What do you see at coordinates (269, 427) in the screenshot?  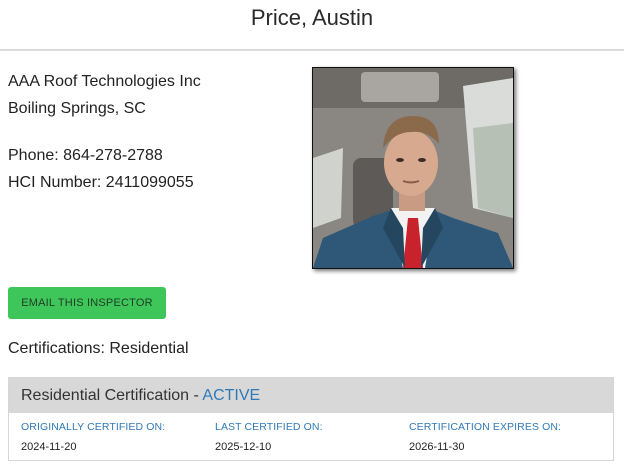 I see `last-certified-label: LAST CERTIFIED ON:` at bounding box center [269, 427].